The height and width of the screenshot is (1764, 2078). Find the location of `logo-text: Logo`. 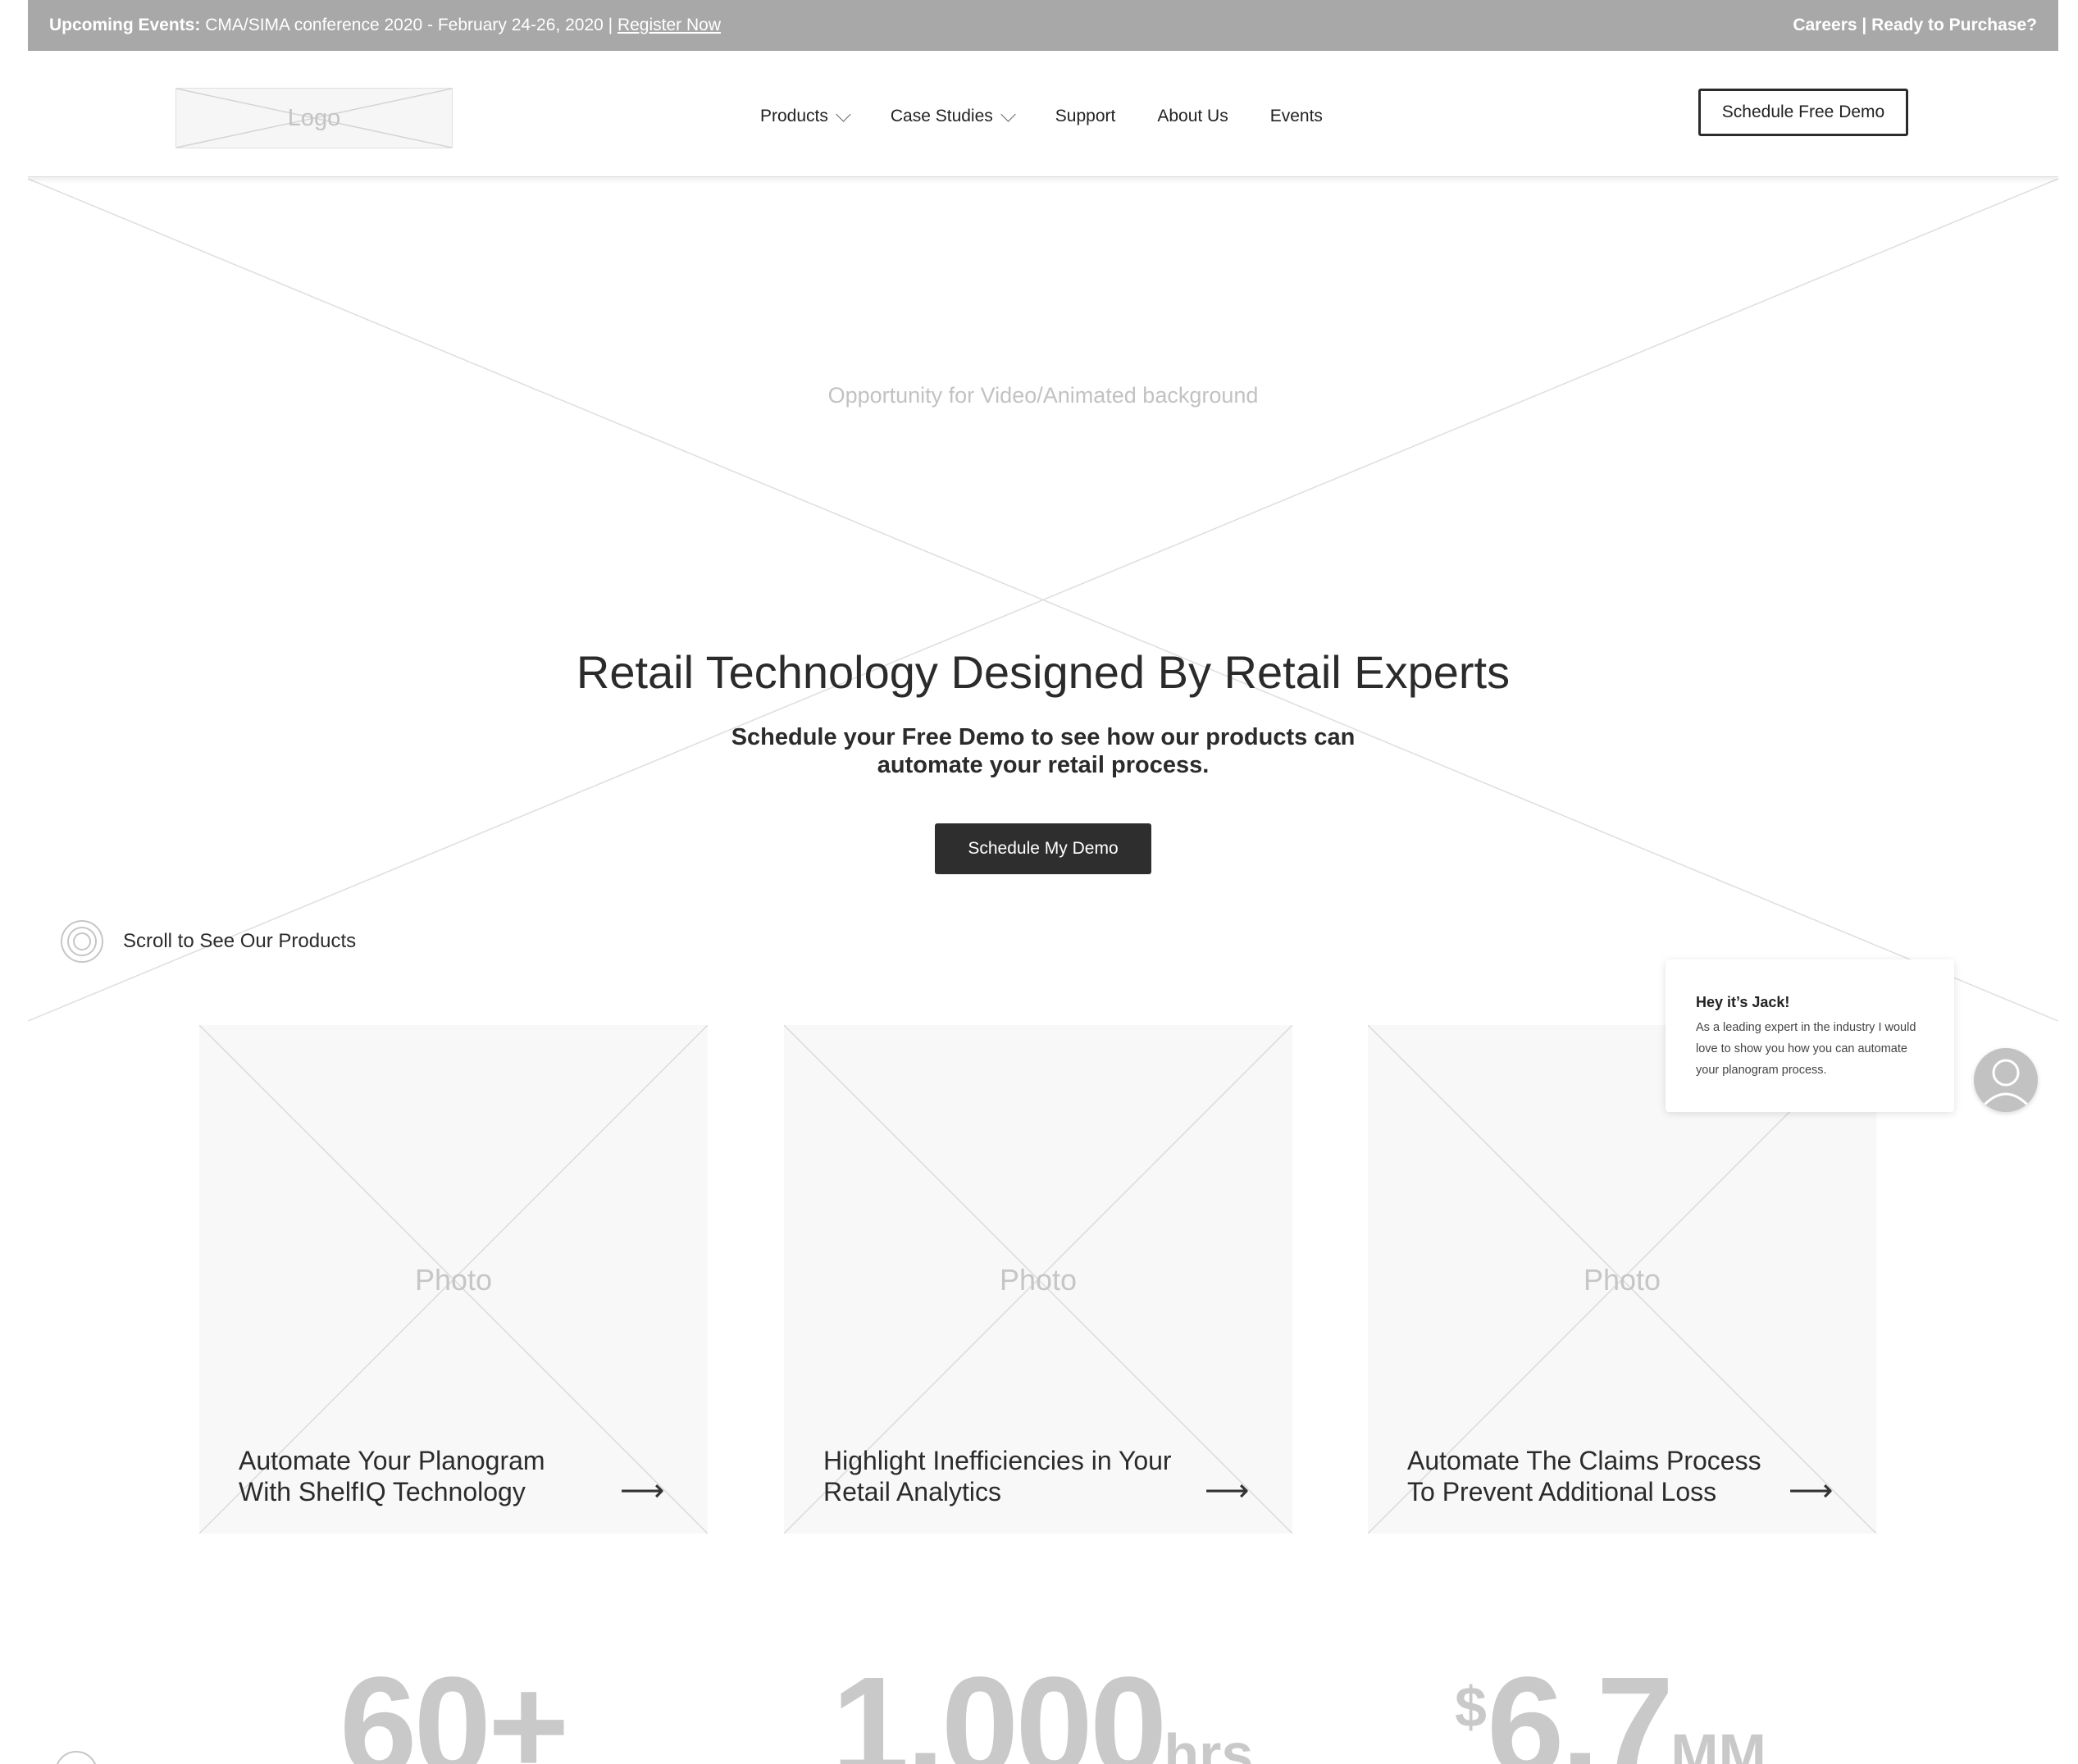

logo-text: Logo is located at coordinates (314, 118).